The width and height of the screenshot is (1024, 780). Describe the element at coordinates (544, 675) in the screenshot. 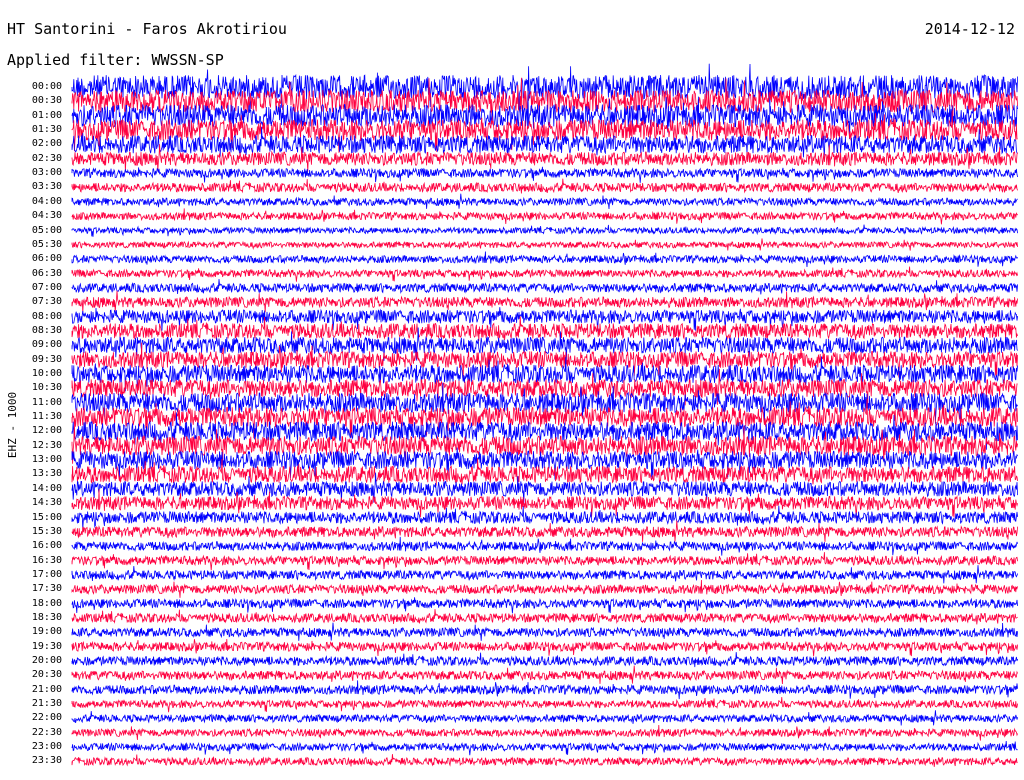

I see `trace-row-2030` at that location.